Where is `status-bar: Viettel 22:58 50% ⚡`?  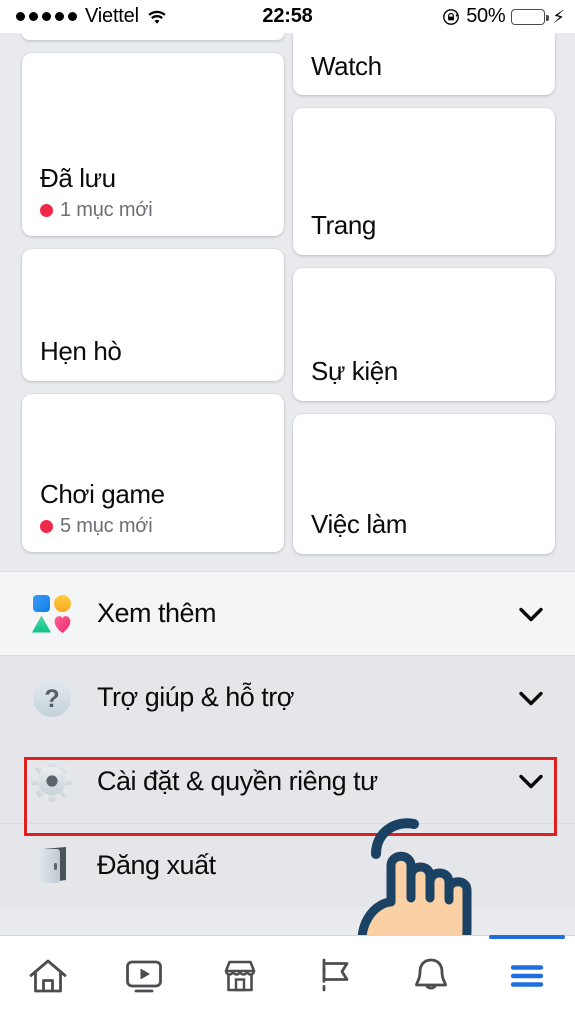 status-bar: Viettel 22:58 50% ⚡ is located at coordinates (287, 16).